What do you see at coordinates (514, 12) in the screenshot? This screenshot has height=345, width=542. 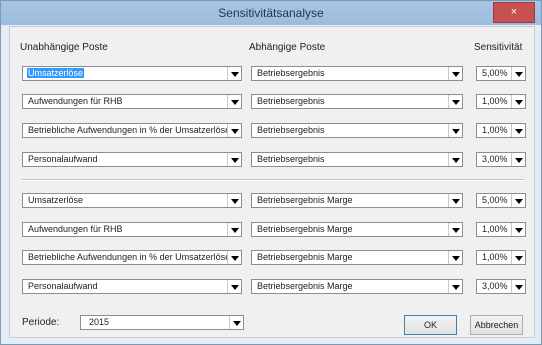 I see `close-button: ×` at bounding box center [514, 12].